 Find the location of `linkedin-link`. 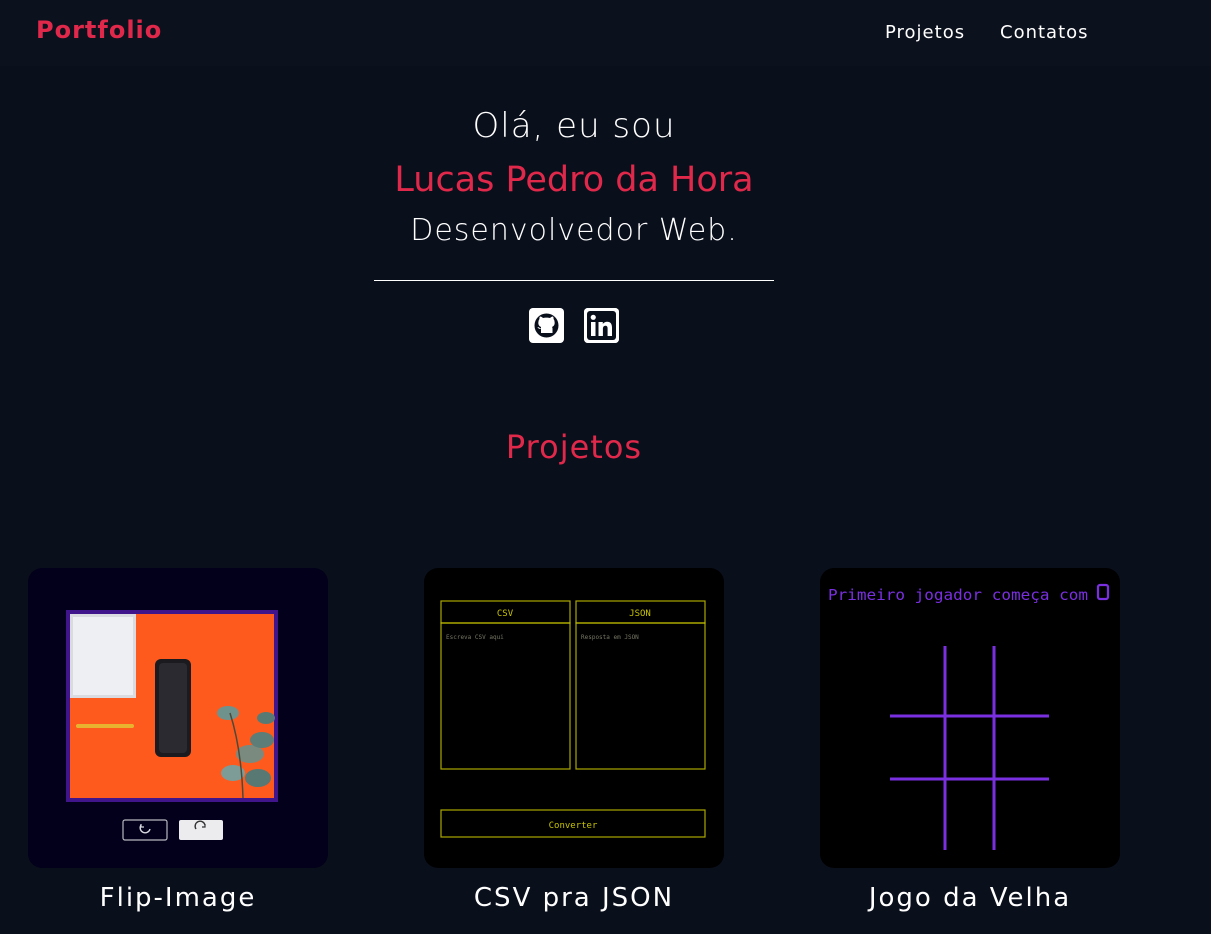

linkedin-link is located at coordinates (601, 325).